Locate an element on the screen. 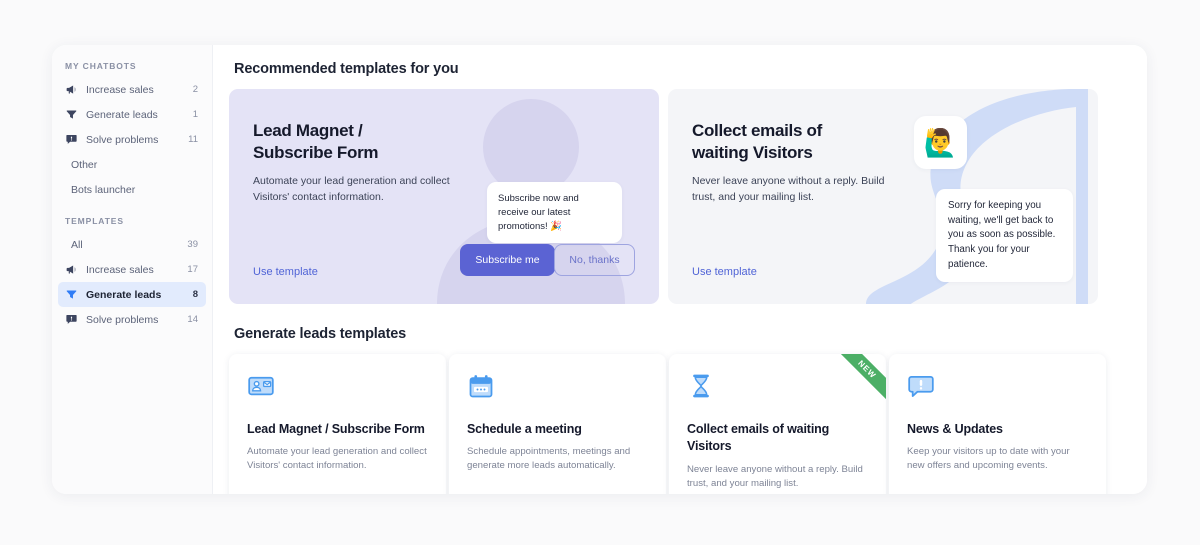  sidebar-item-count: 11 is located at coordinates (193, 139).